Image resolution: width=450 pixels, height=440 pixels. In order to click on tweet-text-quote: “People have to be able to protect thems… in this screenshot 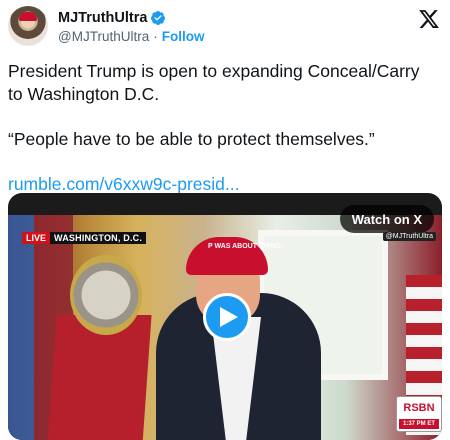, I will do `click(191, 139)`.